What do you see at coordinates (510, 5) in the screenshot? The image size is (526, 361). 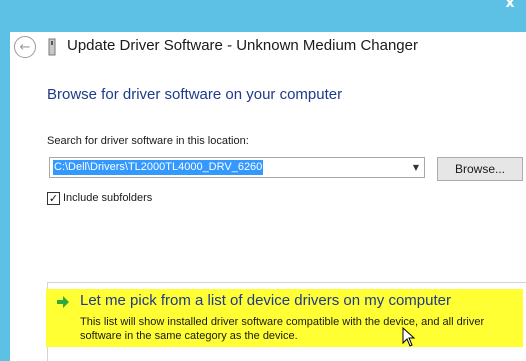 I see `close-button: x` at bounding box center [510, 5].